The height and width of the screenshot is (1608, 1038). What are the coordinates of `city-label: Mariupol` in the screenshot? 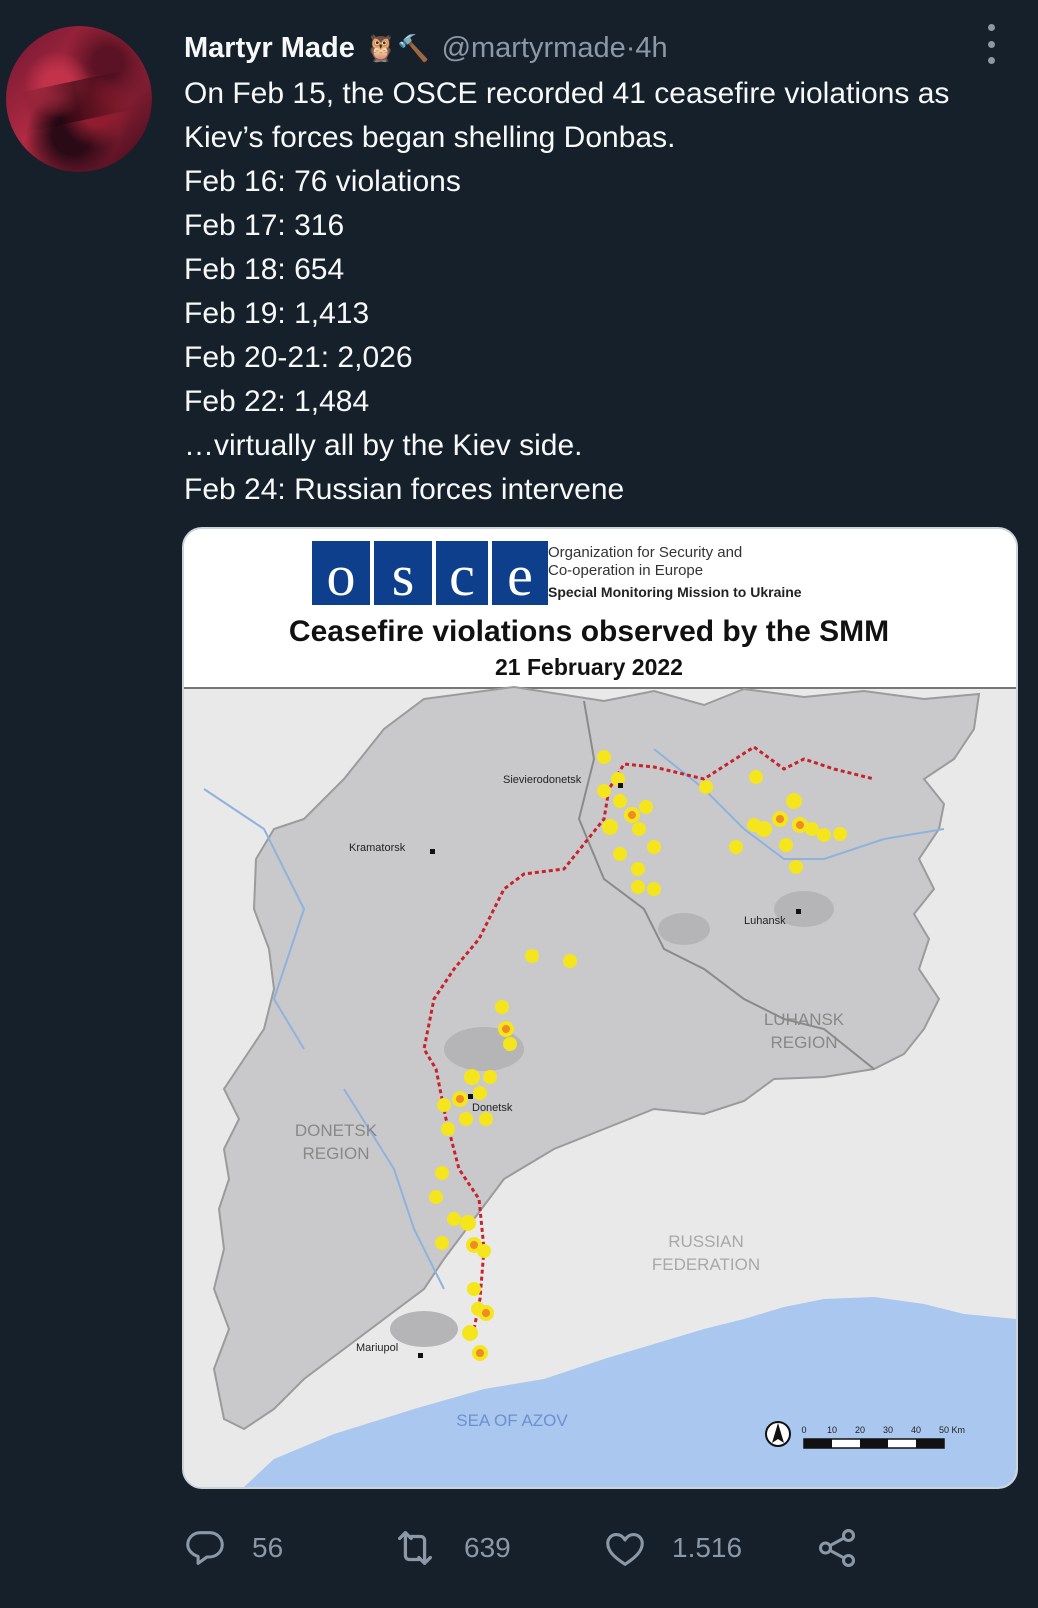 It's located at (377, 1348).